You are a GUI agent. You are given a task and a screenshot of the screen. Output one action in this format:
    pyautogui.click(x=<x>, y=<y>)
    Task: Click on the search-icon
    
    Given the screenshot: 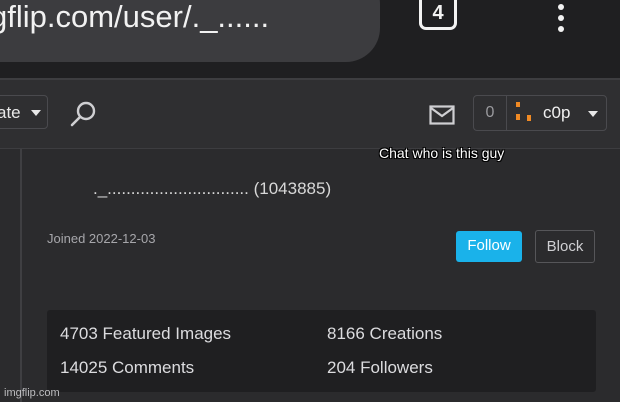 What is the action you would take?
    pyautogui.click(x=84, y=114)
    